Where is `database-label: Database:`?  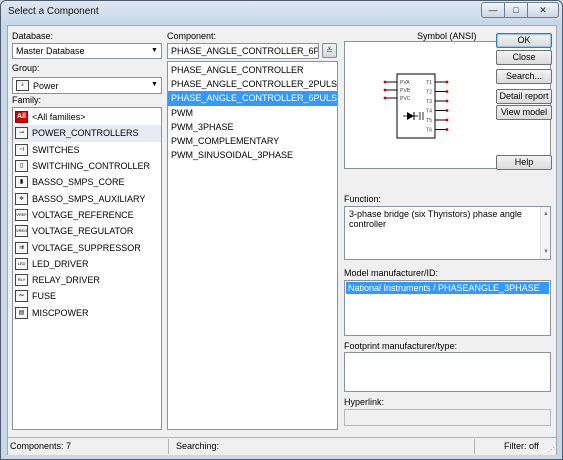
database-label: Database: is located at coordinates (33, 36).